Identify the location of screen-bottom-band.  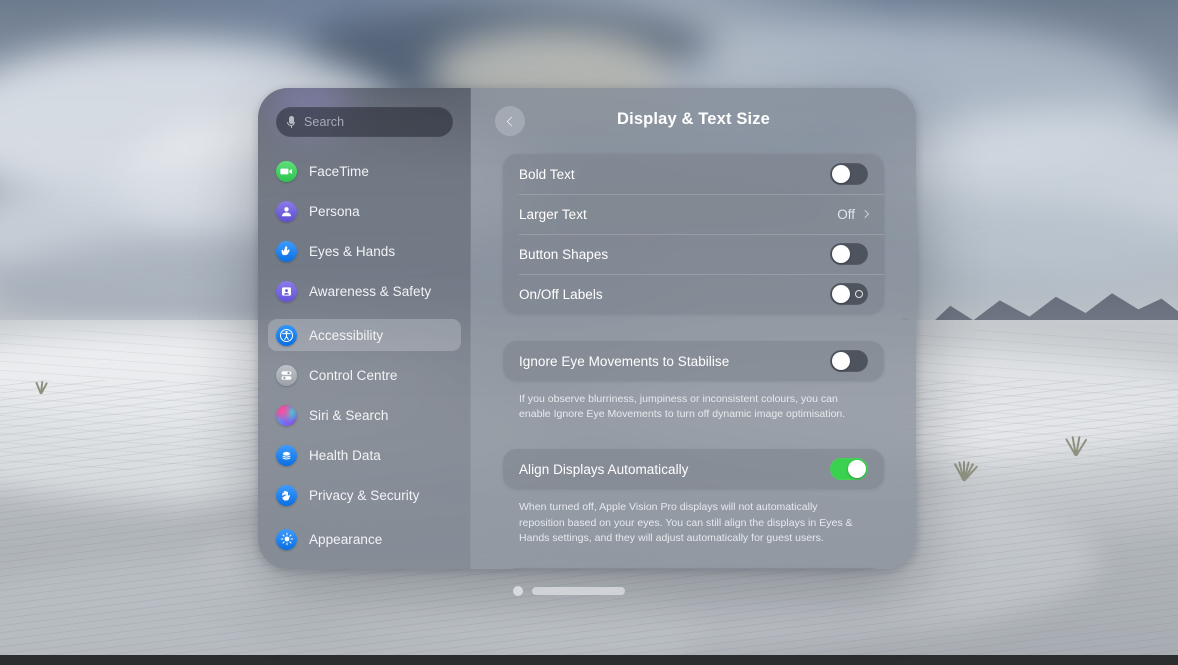
(589, 660).